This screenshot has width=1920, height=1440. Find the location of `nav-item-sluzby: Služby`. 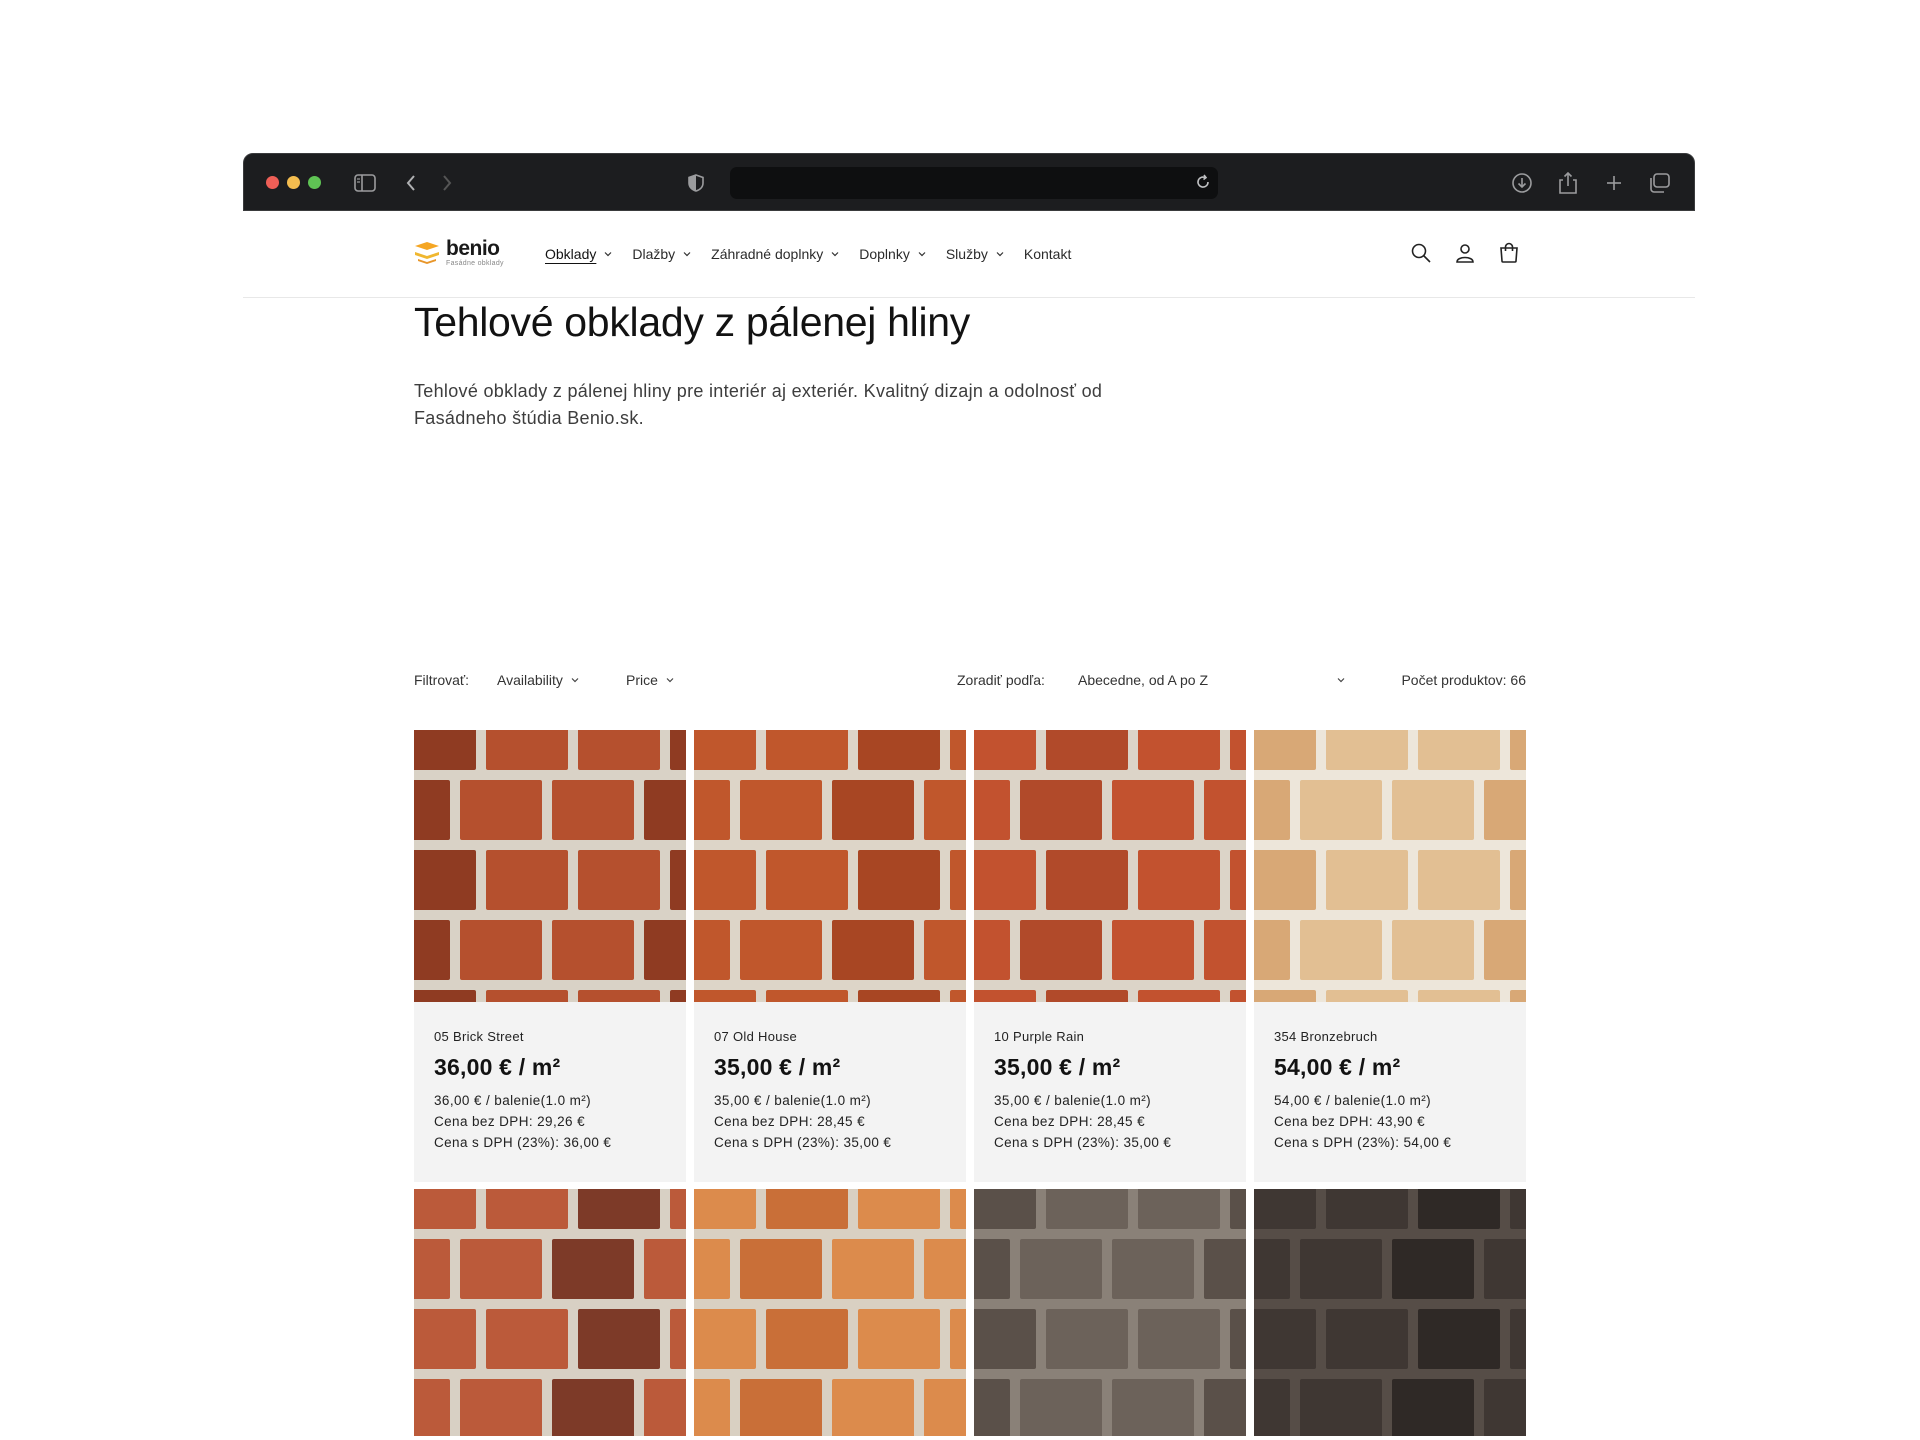

nav-item-sluzby: Služby is located at coordinates (975, 254).